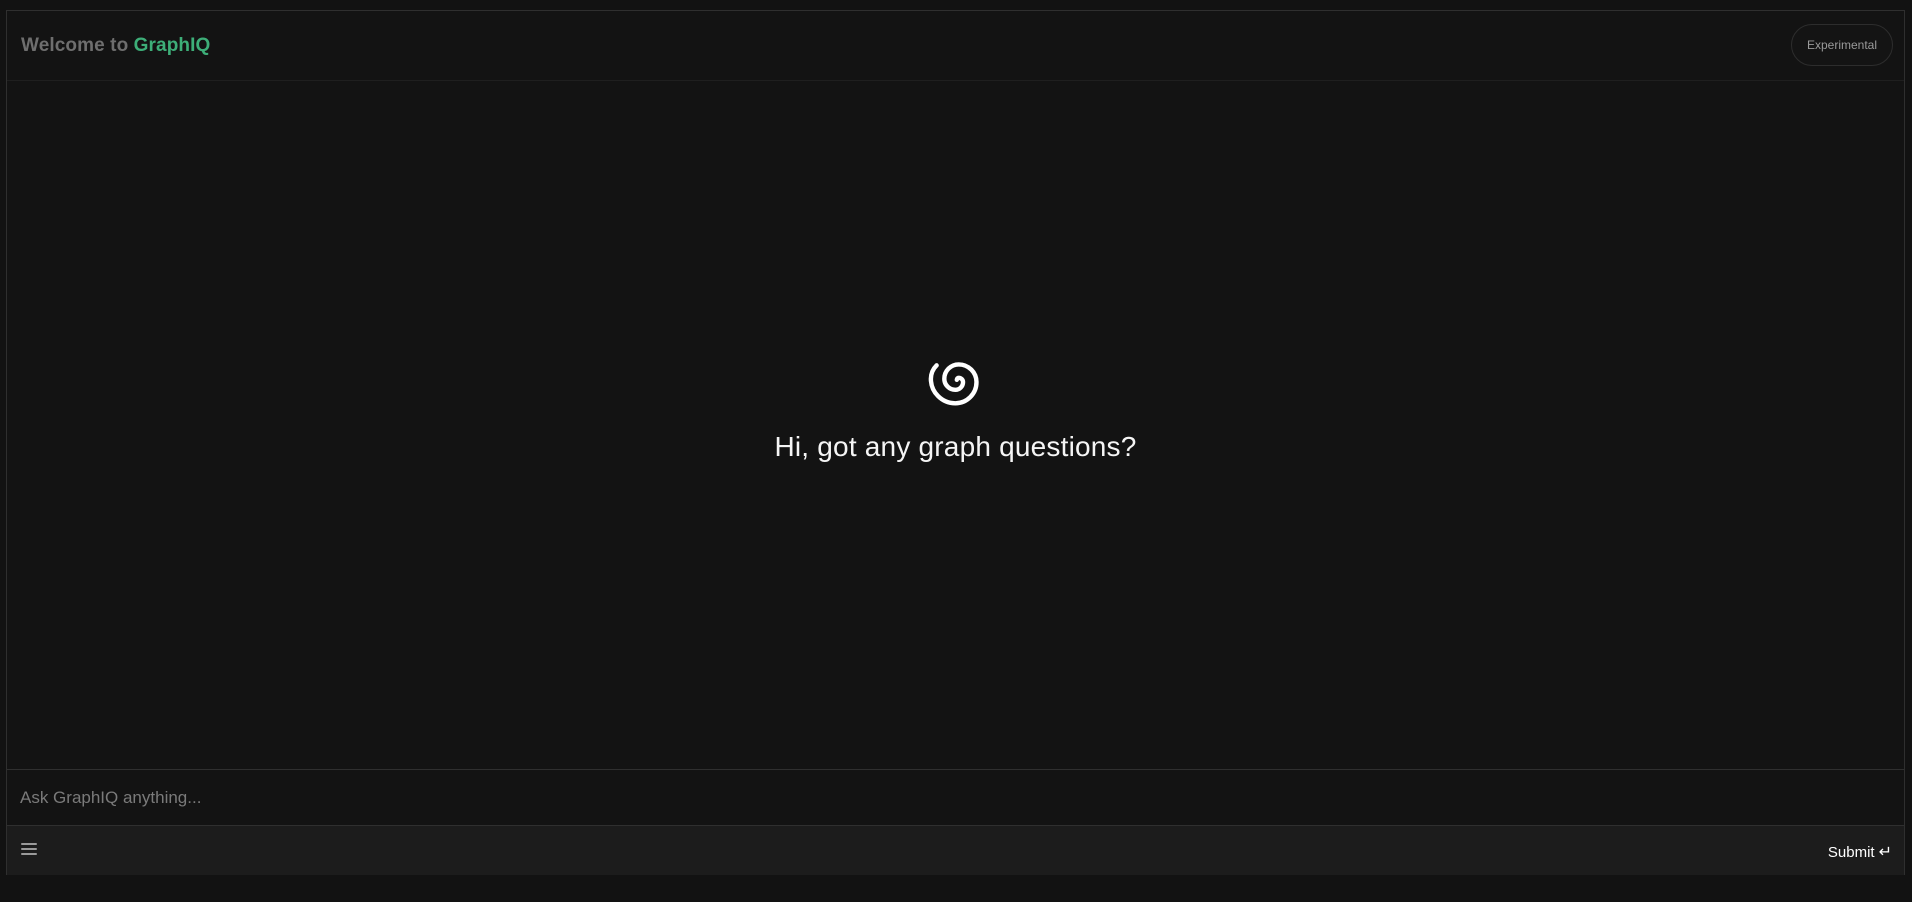 The width and height of the screenshot is (1912, 902). Describe the element at coordinates (1851, 852) in the screenshot. I see `submit-label: Submit` at that location.